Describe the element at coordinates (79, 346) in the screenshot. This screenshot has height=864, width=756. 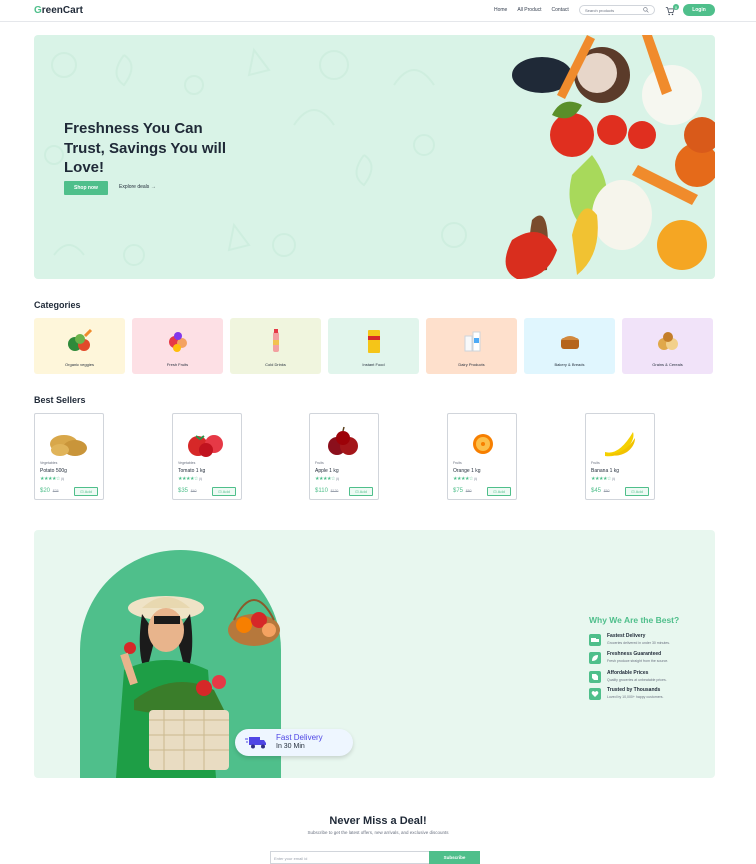
I see `category-card-organic-veggies: Organic veggies` at that location.